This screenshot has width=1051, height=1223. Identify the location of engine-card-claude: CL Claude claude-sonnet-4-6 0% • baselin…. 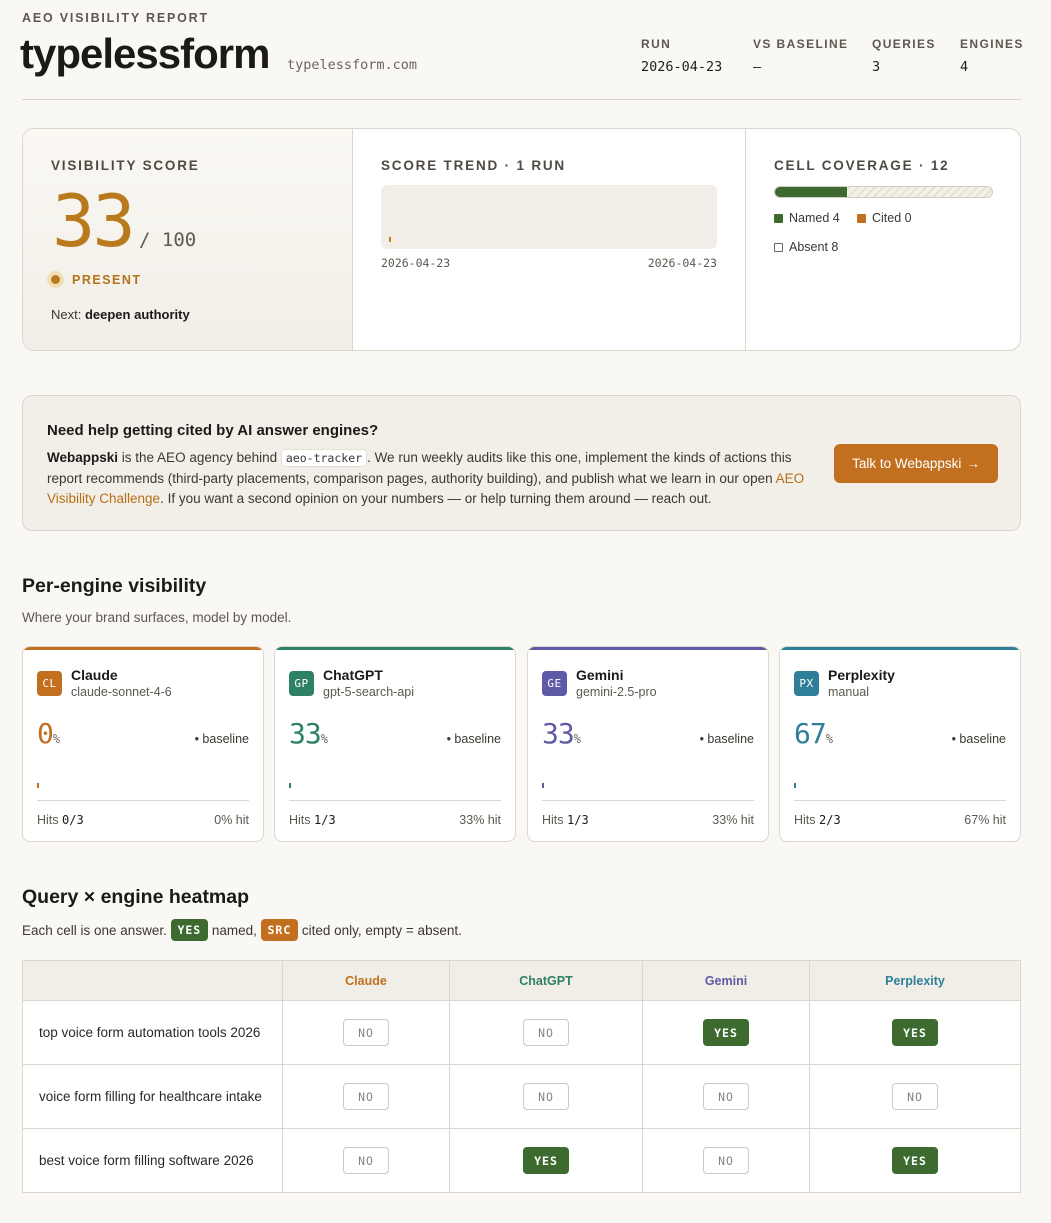
(143, 744).